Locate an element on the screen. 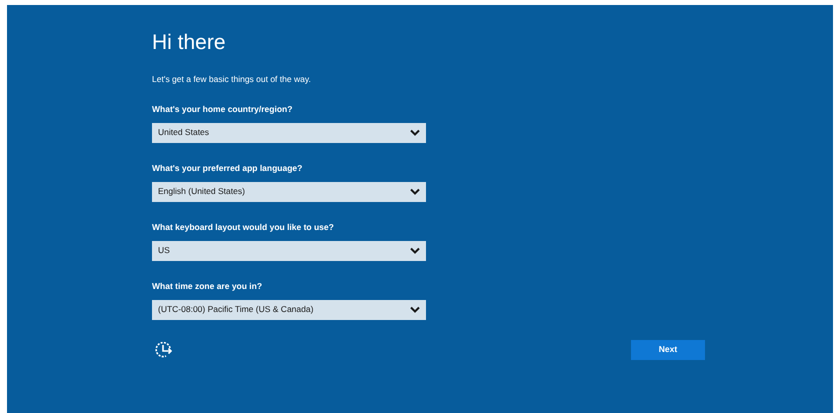 The height and width of the screenshot is (413, 840). dropdown: United States is located at coordinates (289, 132).